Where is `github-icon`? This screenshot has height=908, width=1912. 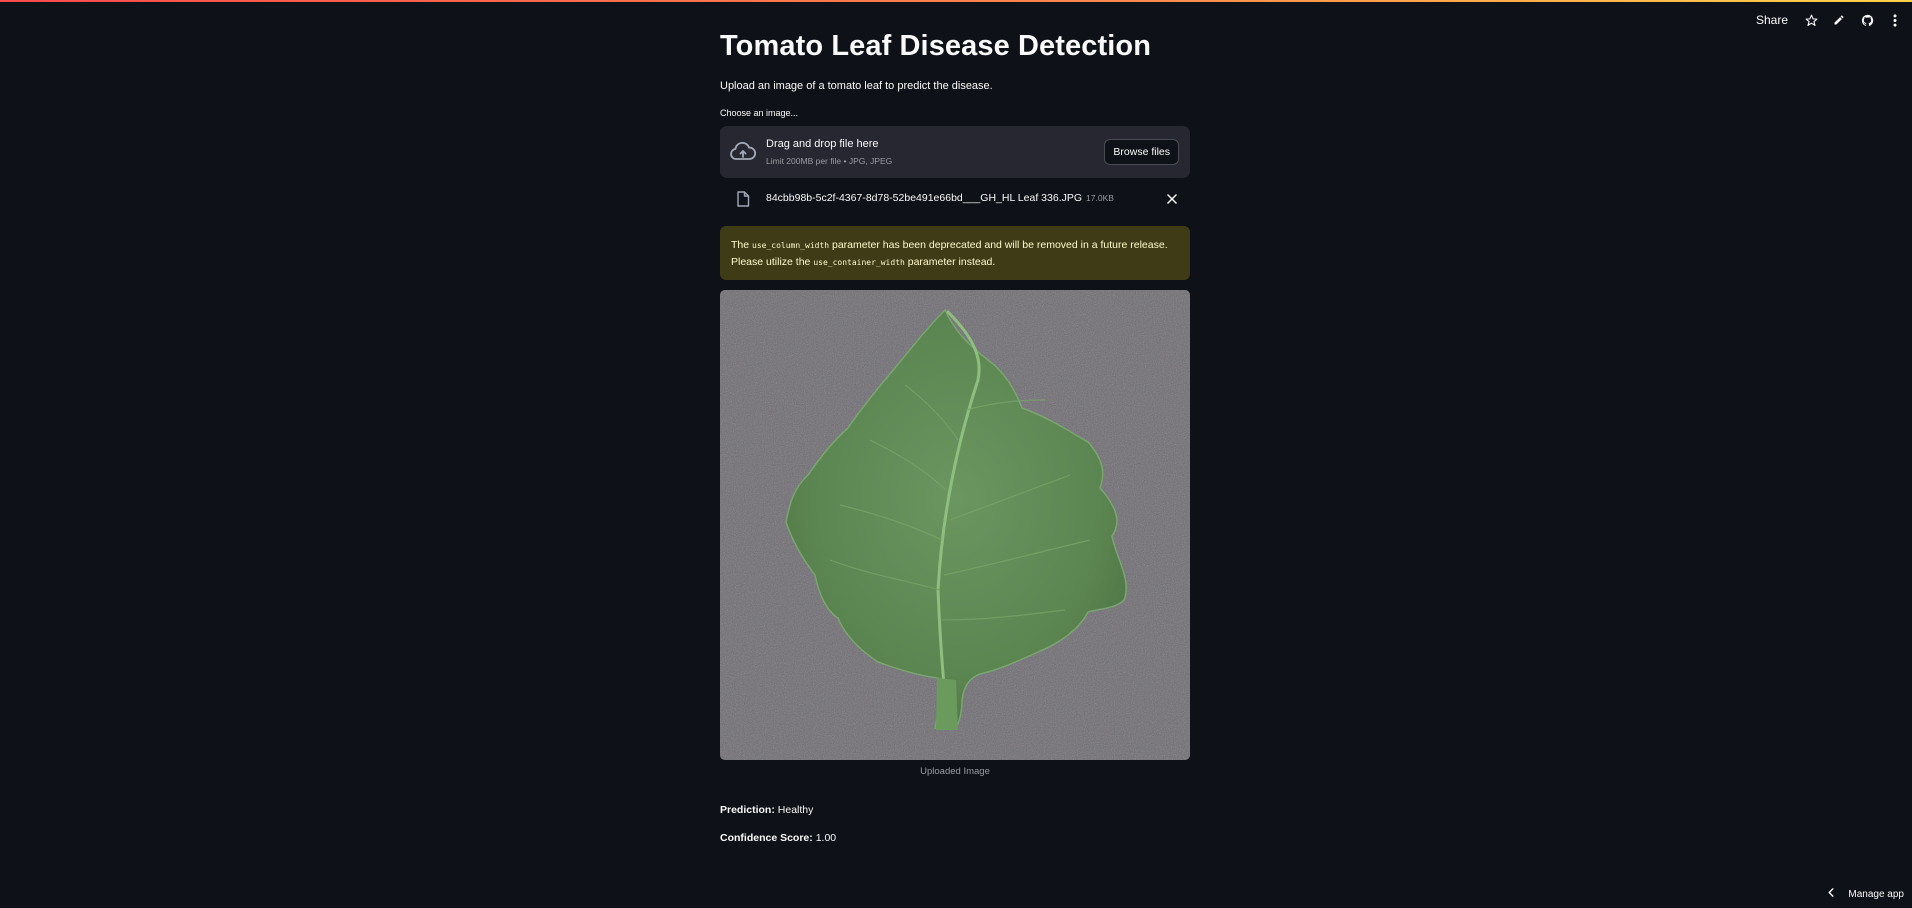 github-icon is located at coordinates (1867, 20).